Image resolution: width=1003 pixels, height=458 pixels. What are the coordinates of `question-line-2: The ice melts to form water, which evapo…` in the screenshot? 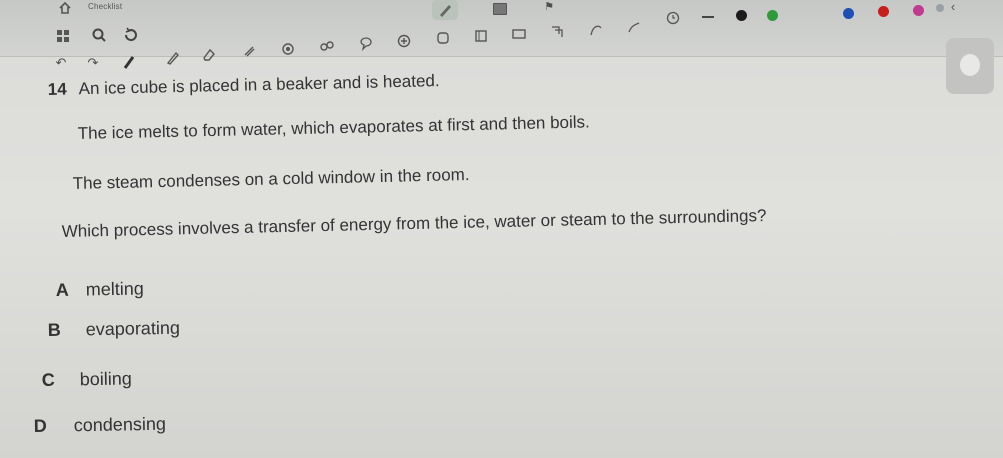 It's located at (333, 128).